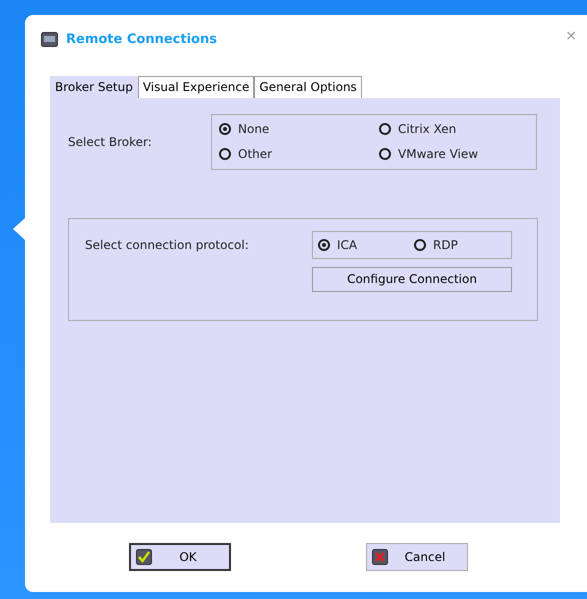 This screenshot has width=587, height=599. I want to click on radio-option: Citrix Xen, so click(454, 129).